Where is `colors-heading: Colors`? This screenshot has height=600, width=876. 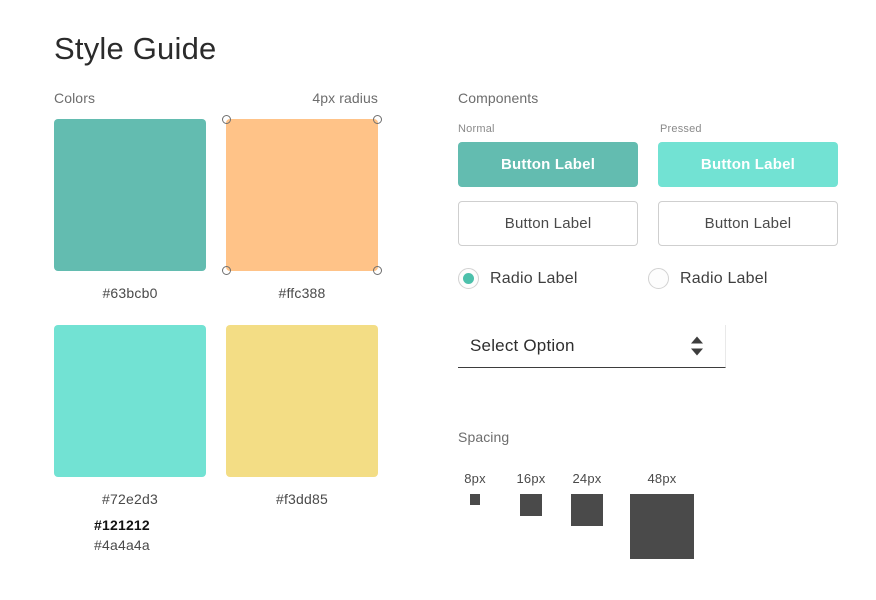 colors-heading: Colors is located at coordinates (75, 98).